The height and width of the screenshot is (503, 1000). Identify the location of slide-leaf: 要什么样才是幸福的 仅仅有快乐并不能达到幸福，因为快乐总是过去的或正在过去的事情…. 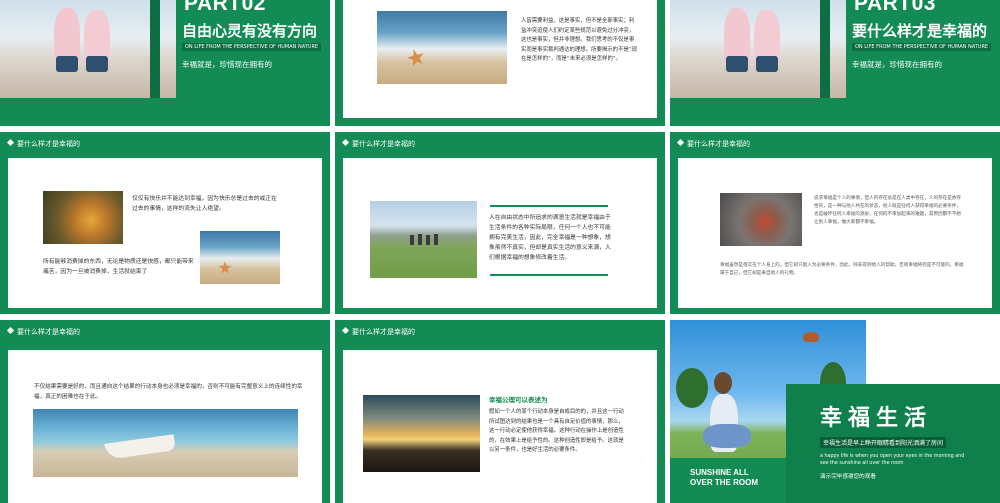
(165, 223).